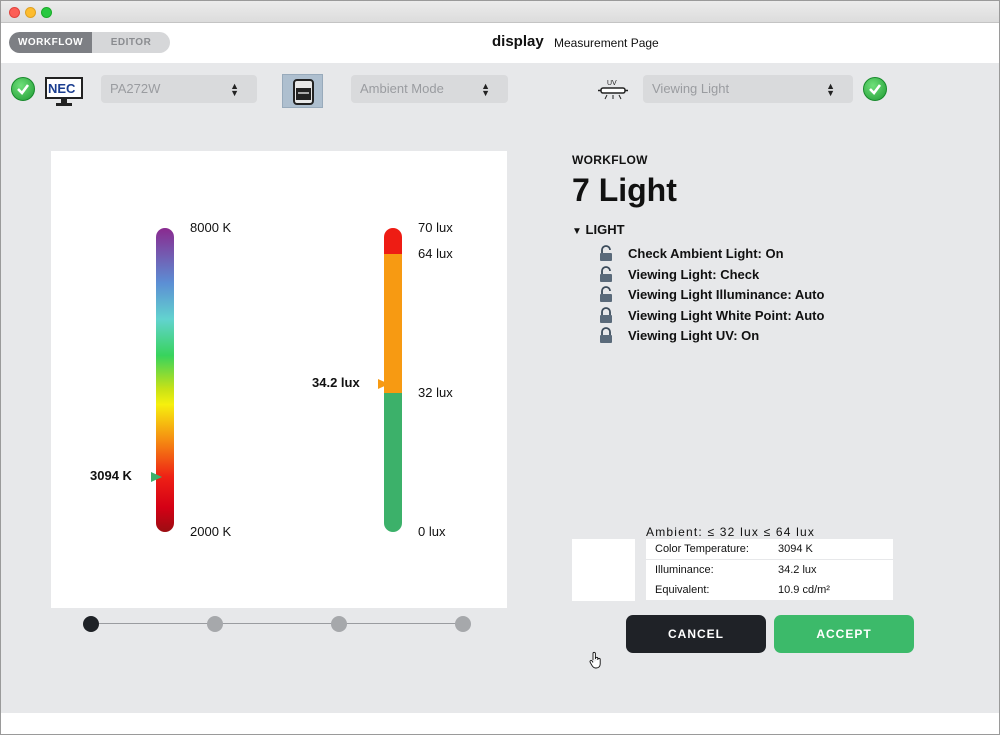 This screenshot has width=1000, height=735. I want to click on step-2-dot, so click(215, 624).